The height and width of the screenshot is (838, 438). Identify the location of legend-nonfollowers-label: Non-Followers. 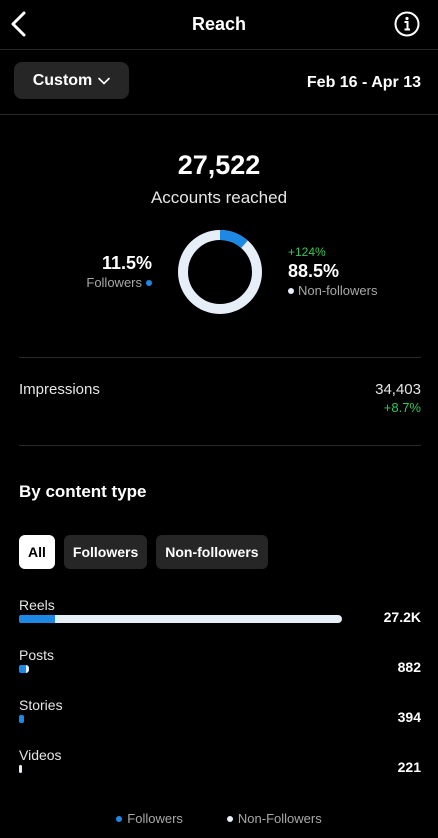
(279, 818).